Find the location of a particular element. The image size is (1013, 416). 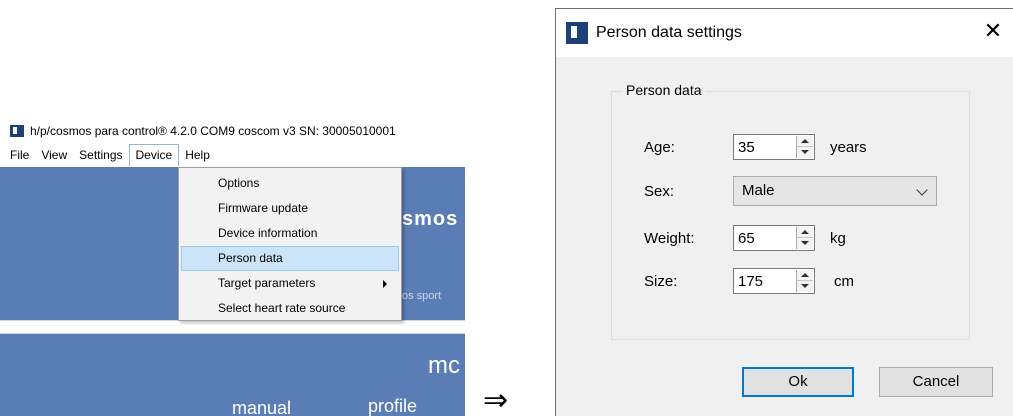

menu-file: File is located at coordinates (19, 155).